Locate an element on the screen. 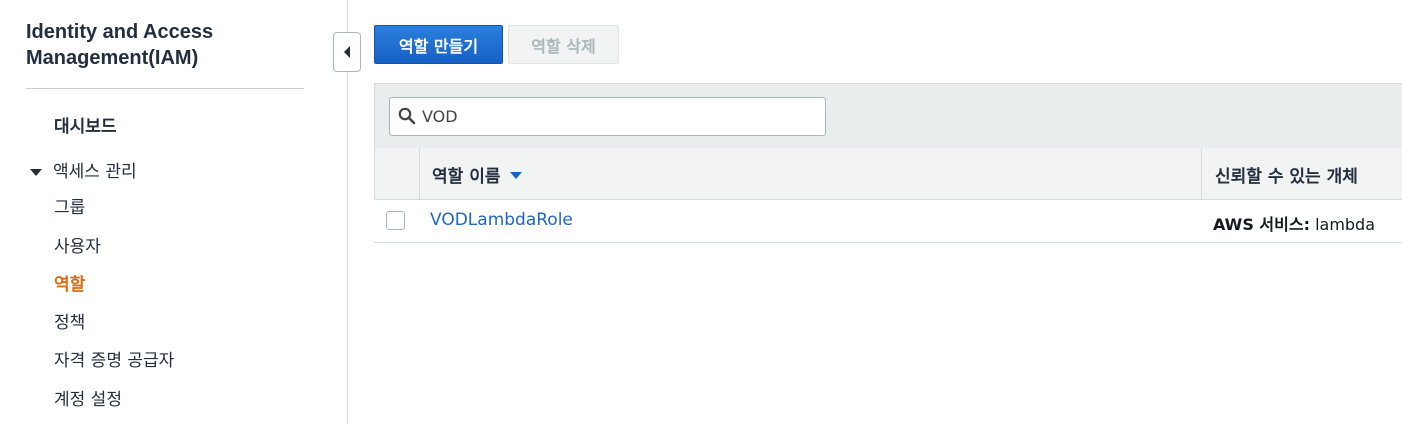 The image size is (1402, 424). table-row: VODLambdaRole AWS 서비스: lambda is located at coordinates (888, 221).